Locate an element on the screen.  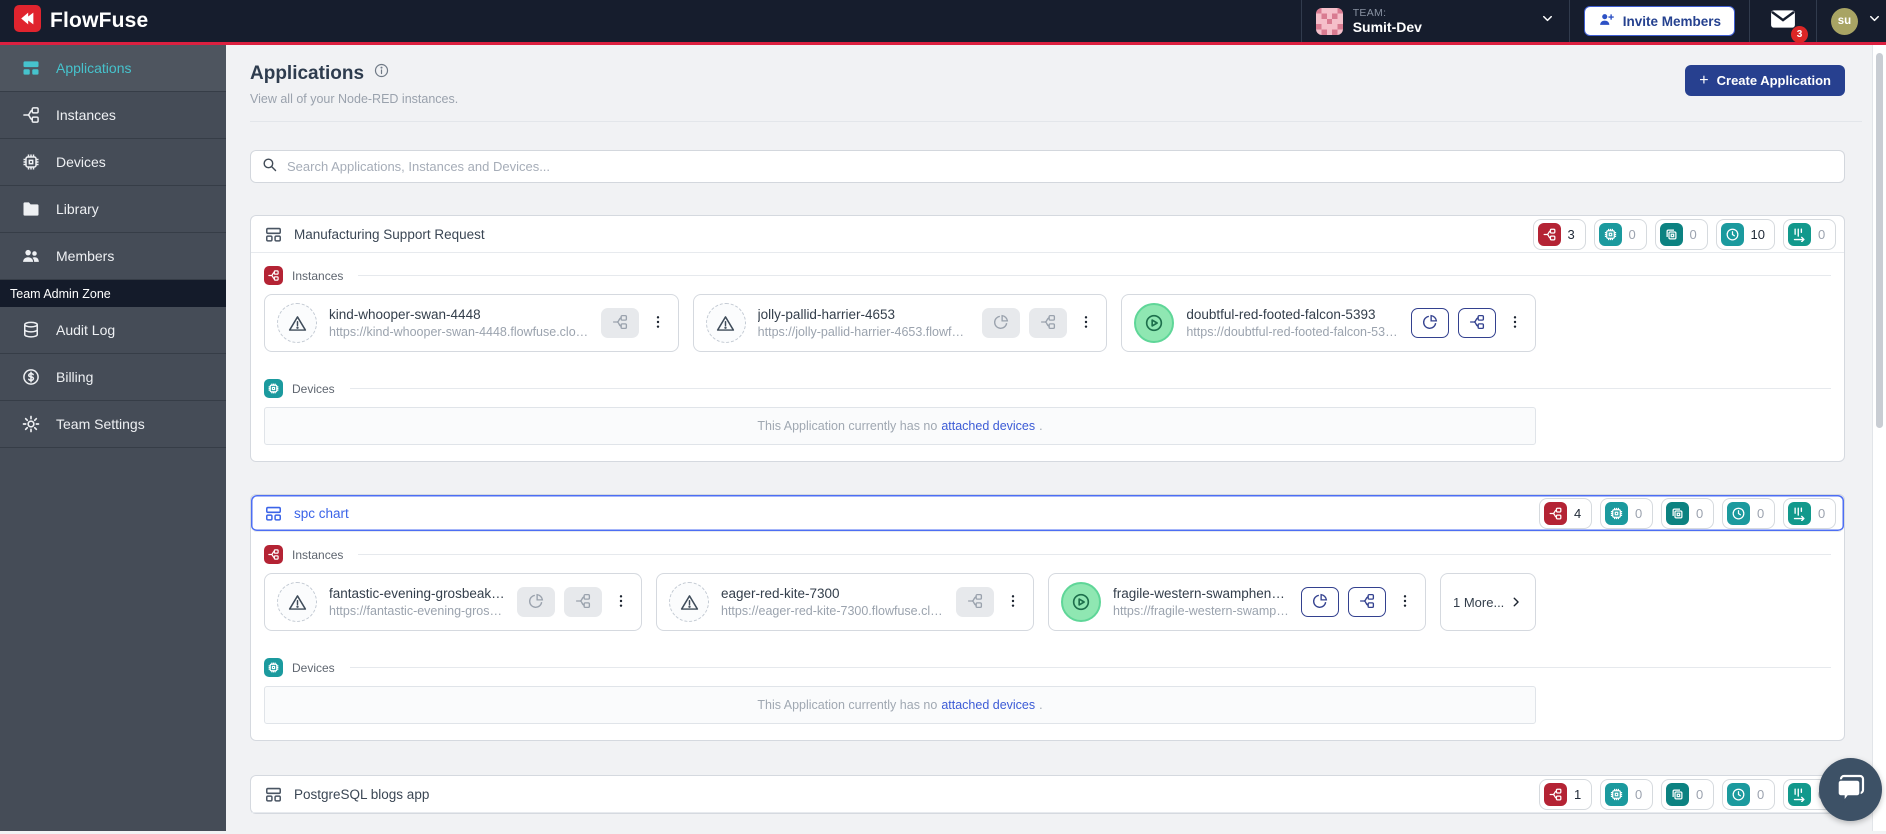
chevron-right-icon is located at coordinates (1516, 602).